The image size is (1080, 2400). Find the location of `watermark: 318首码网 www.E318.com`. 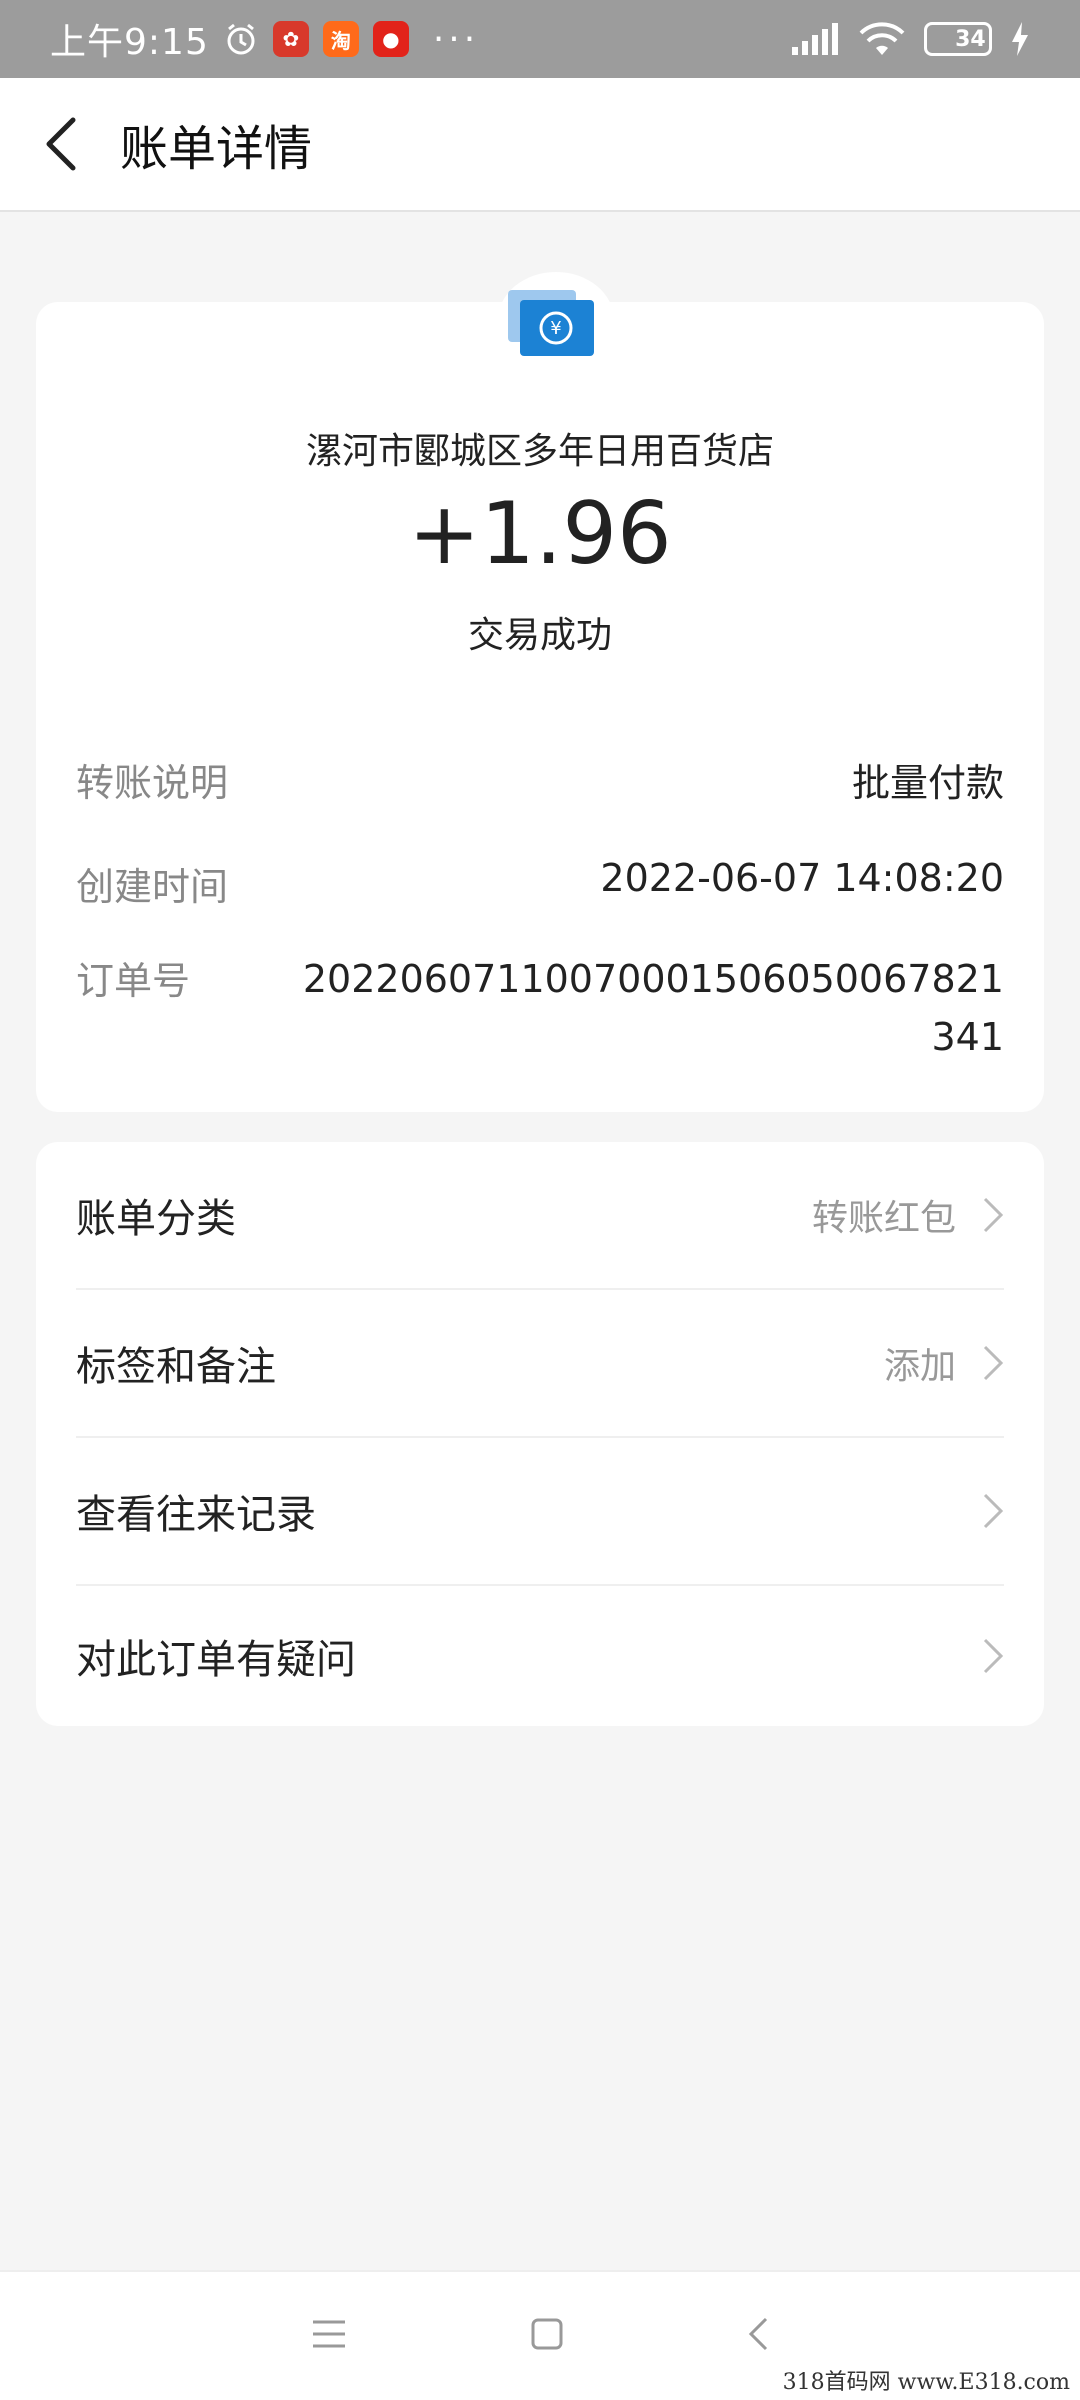

watermark: 318首码网 www.E318.com is located at coordinates (926, 2382).